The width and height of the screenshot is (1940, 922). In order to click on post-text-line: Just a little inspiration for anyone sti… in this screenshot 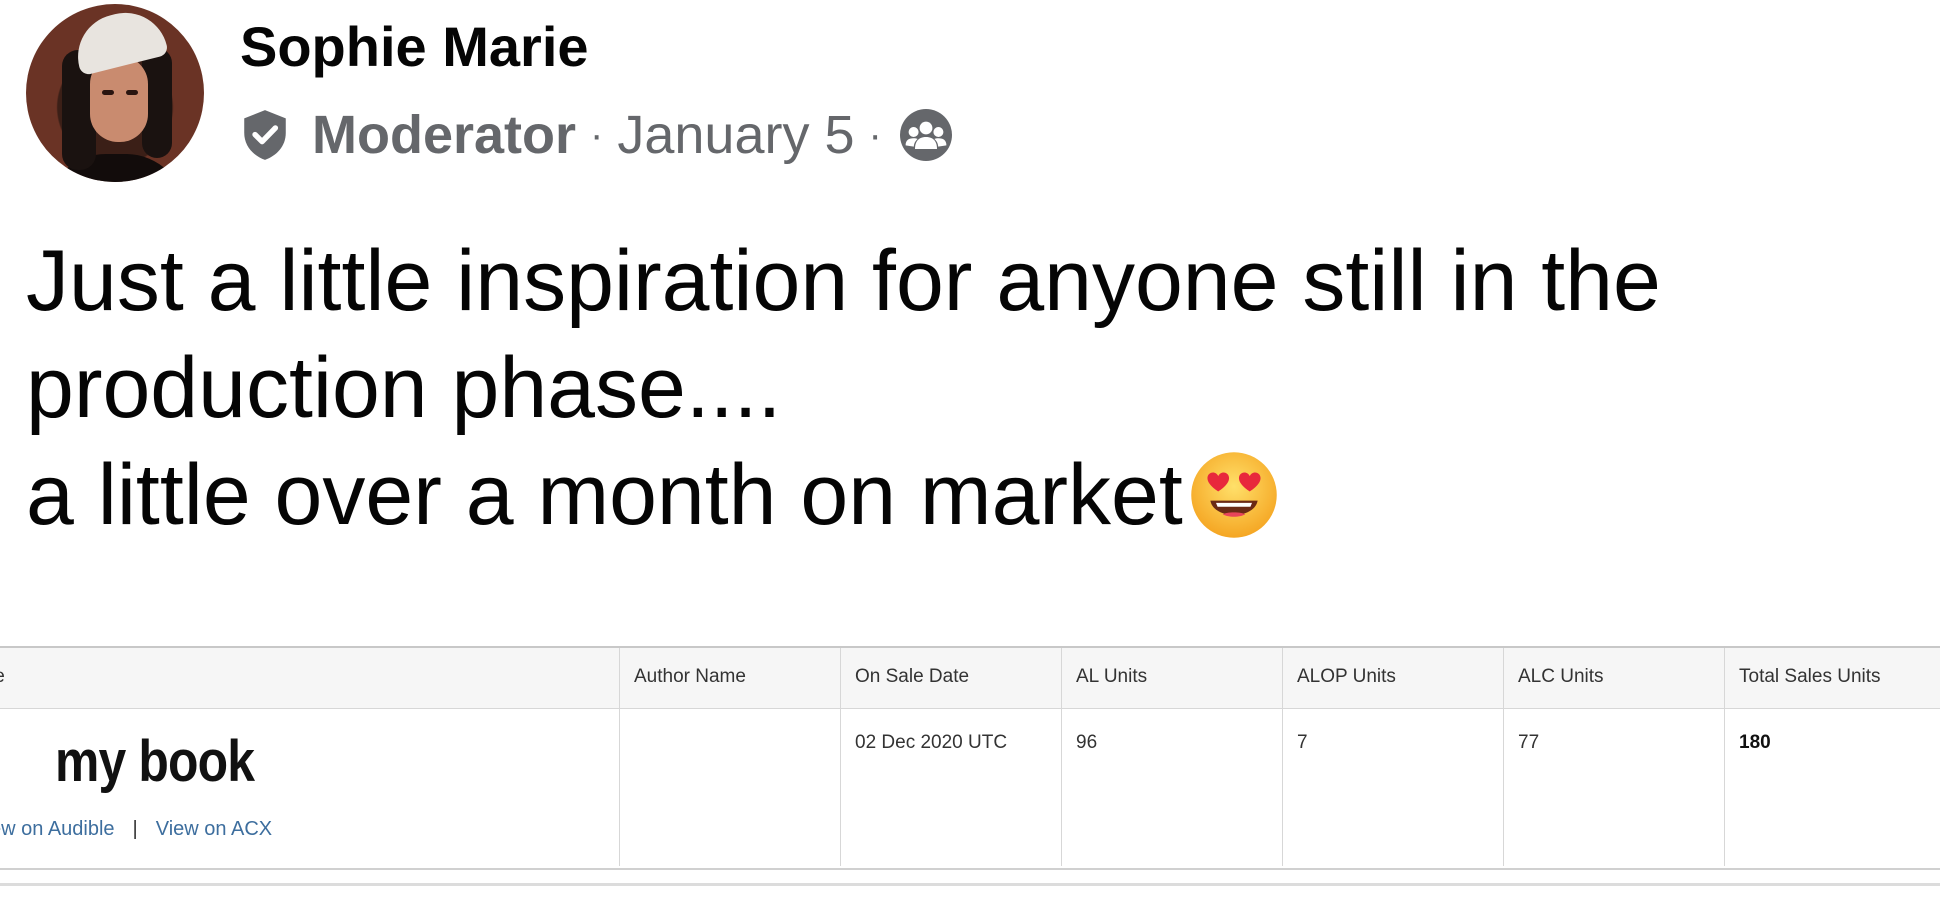, I will do `click(843, 281)`.